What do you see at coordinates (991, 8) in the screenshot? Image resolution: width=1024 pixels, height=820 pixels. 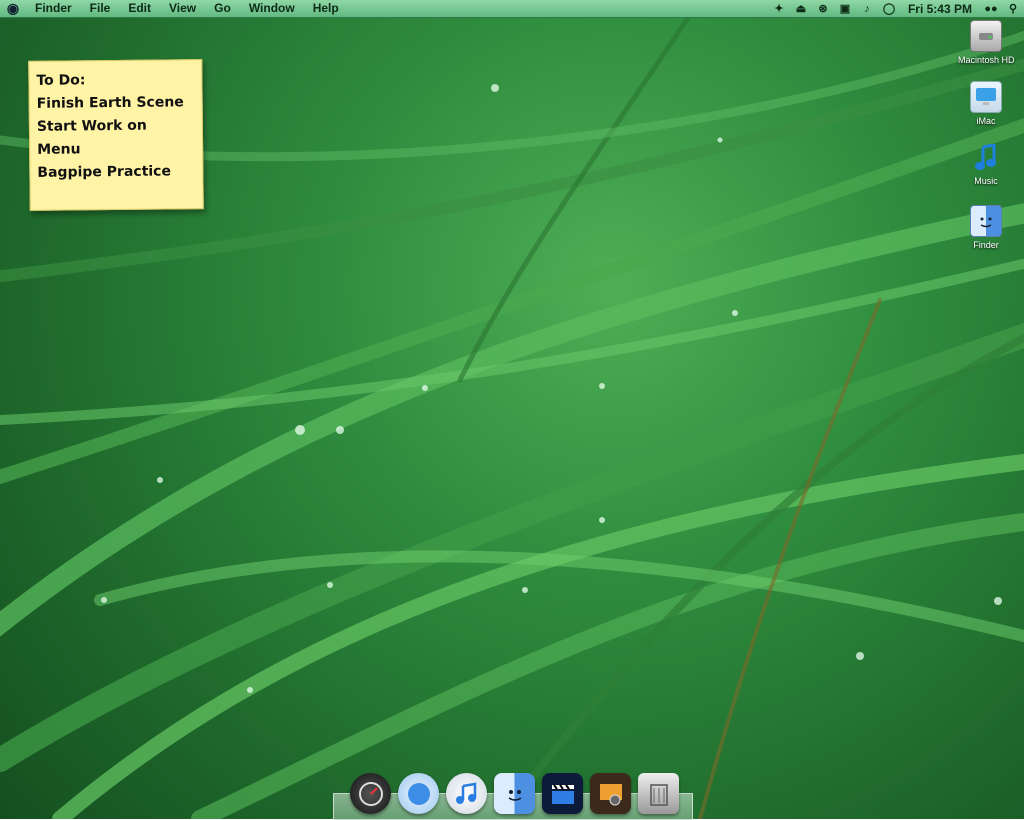 I see `users-icon: ●●` at bounding box center [991, 8].